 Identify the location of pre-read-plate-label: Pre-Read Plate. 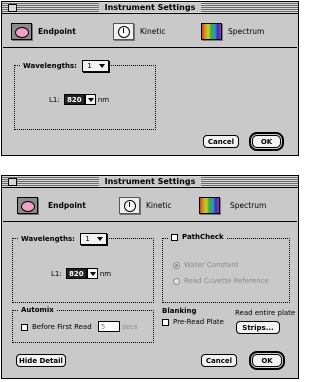
(198, 322).